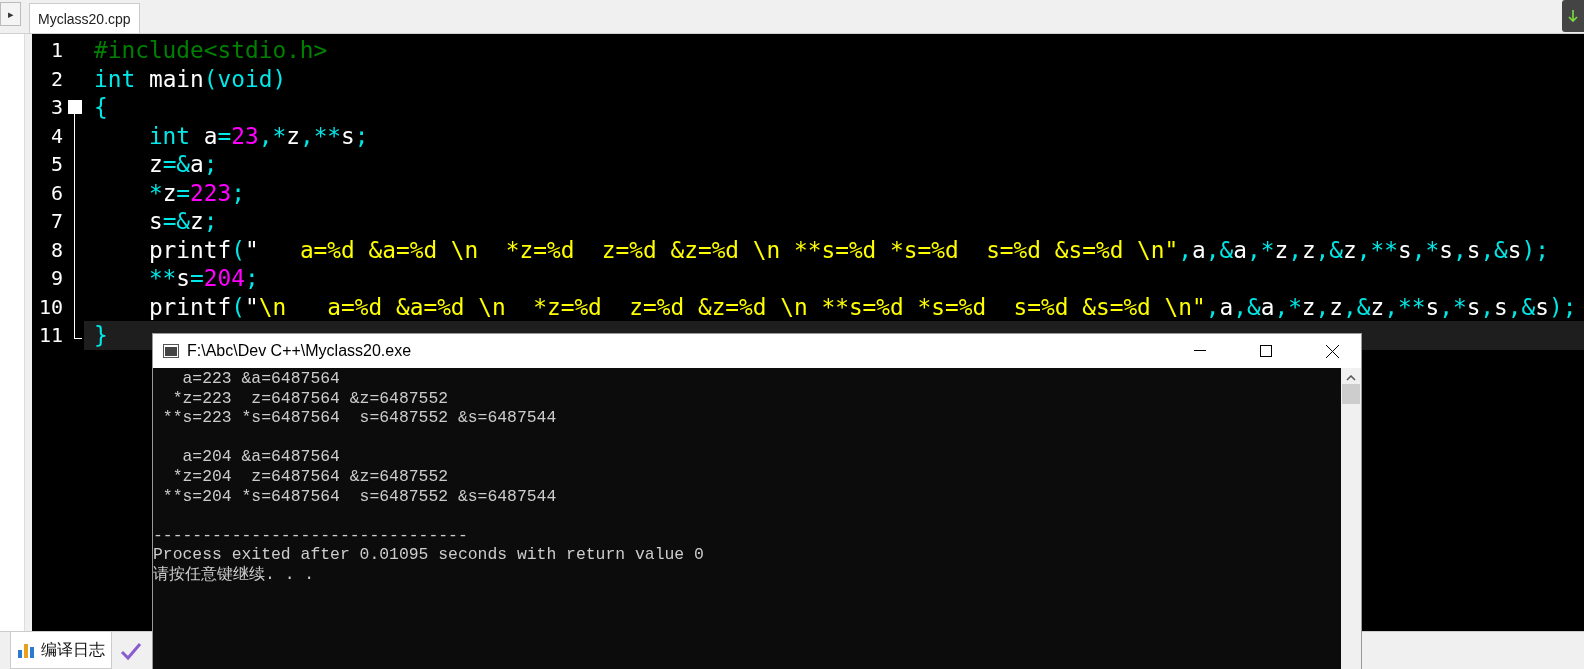 The height and width of the screenshot is (669, 1584). What do you see at coordinates (61, 650) in the screenshot?
I see `log-tab: 编译日志` at bounding box center [61, 650].